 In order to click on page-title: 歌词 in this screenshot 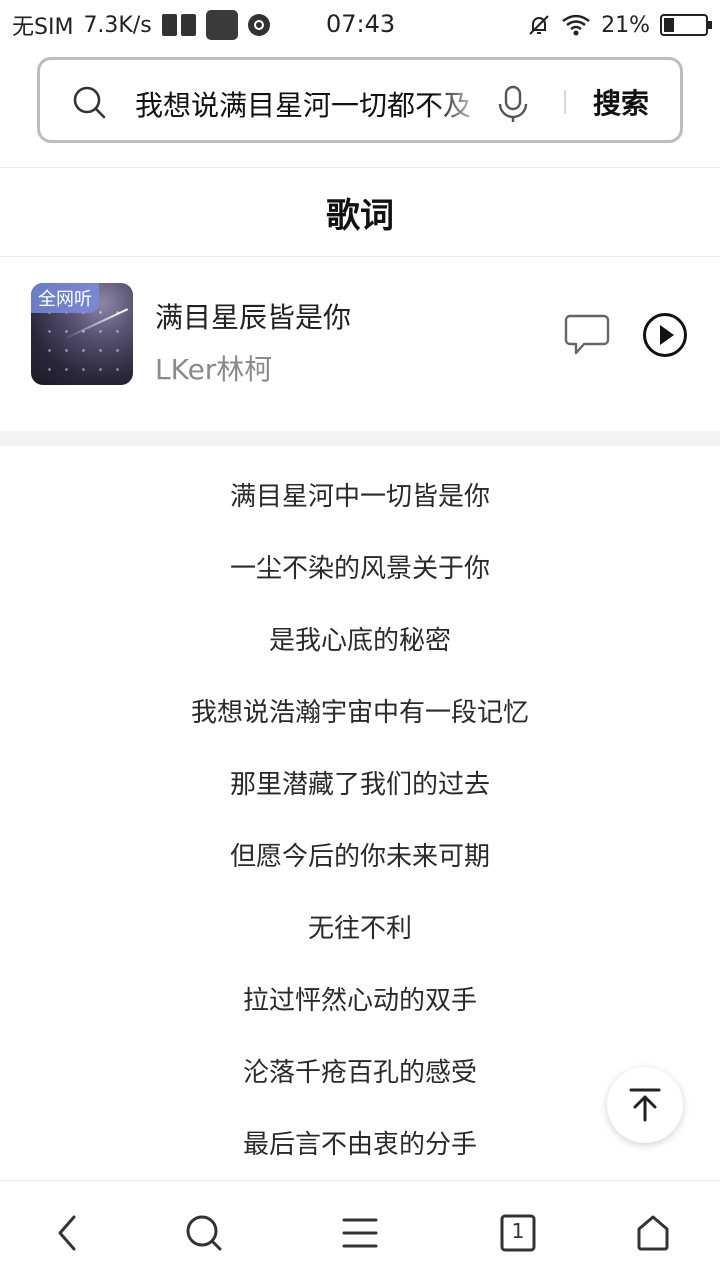, I will do `click(360, 216)`.